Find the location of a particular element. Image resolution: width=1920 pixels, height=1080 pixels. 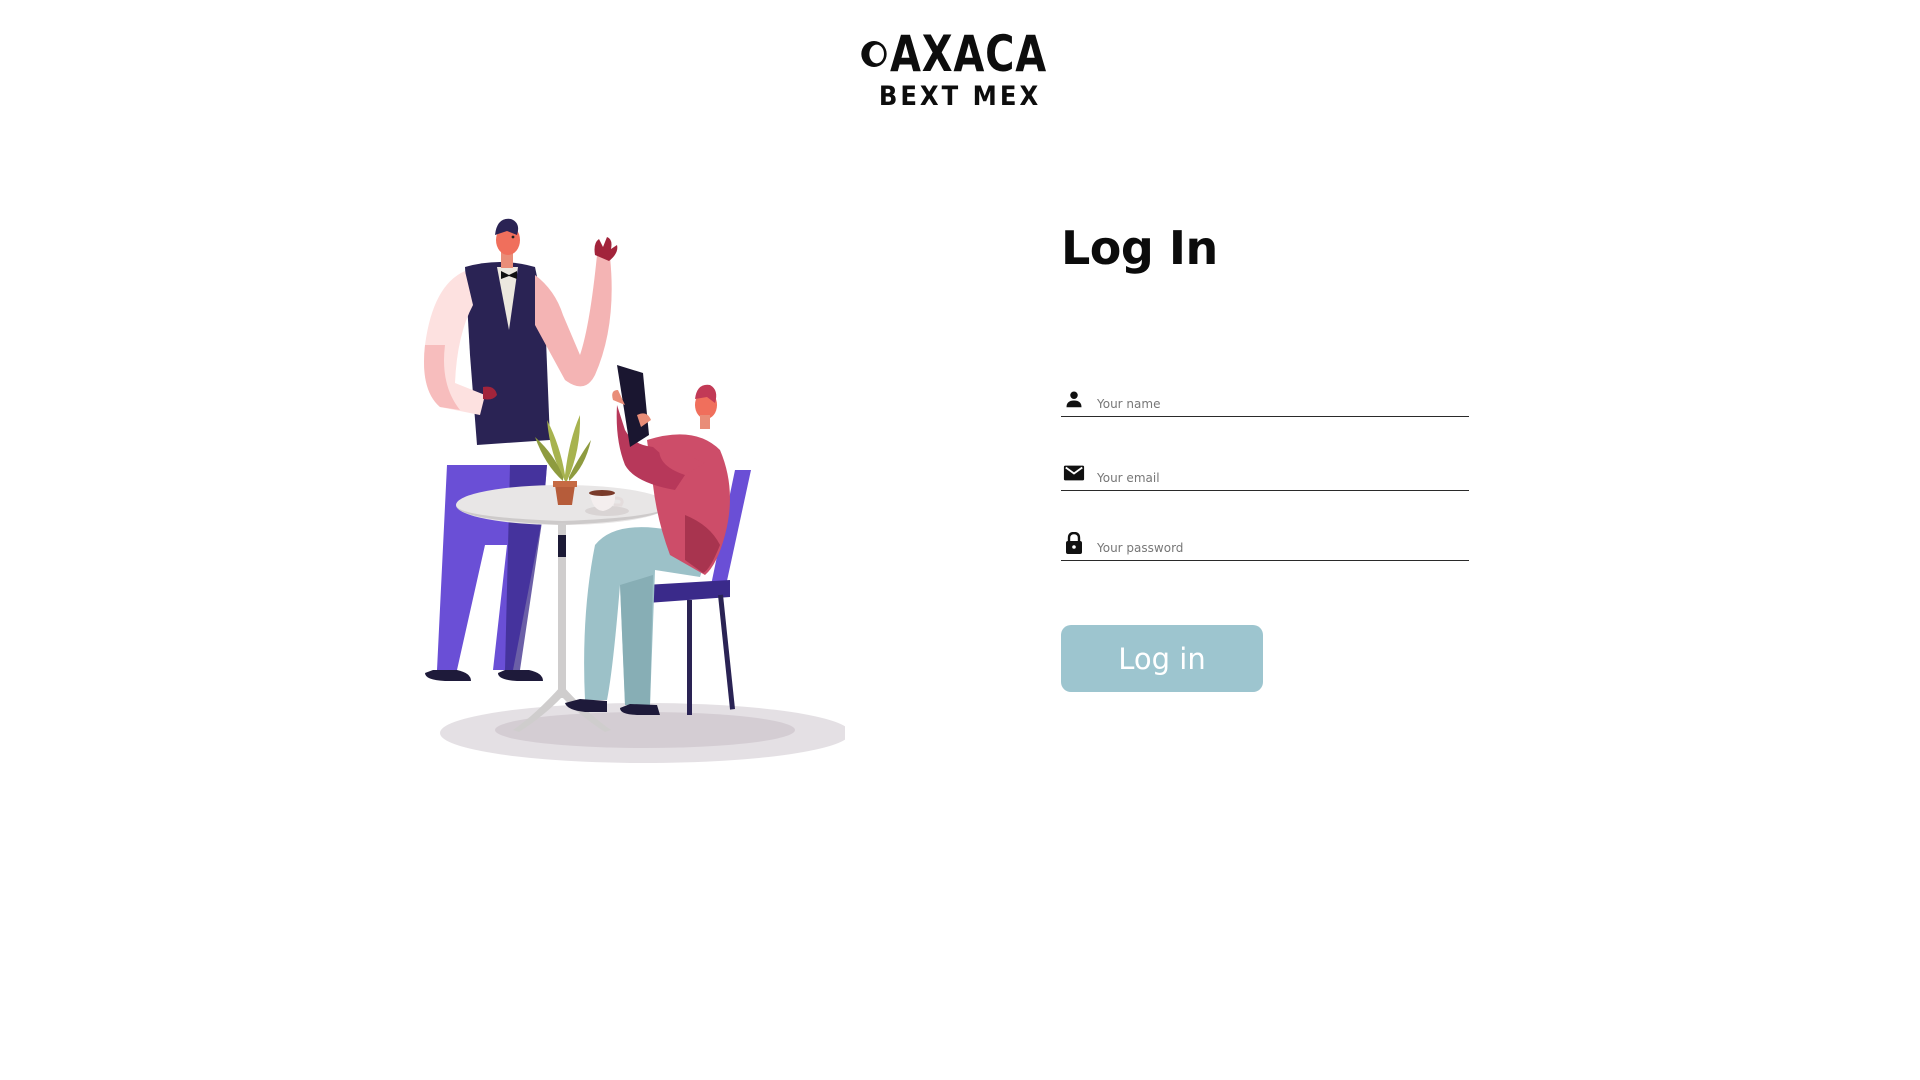

logo-name: AXACA is located at coordinates (969, 54).